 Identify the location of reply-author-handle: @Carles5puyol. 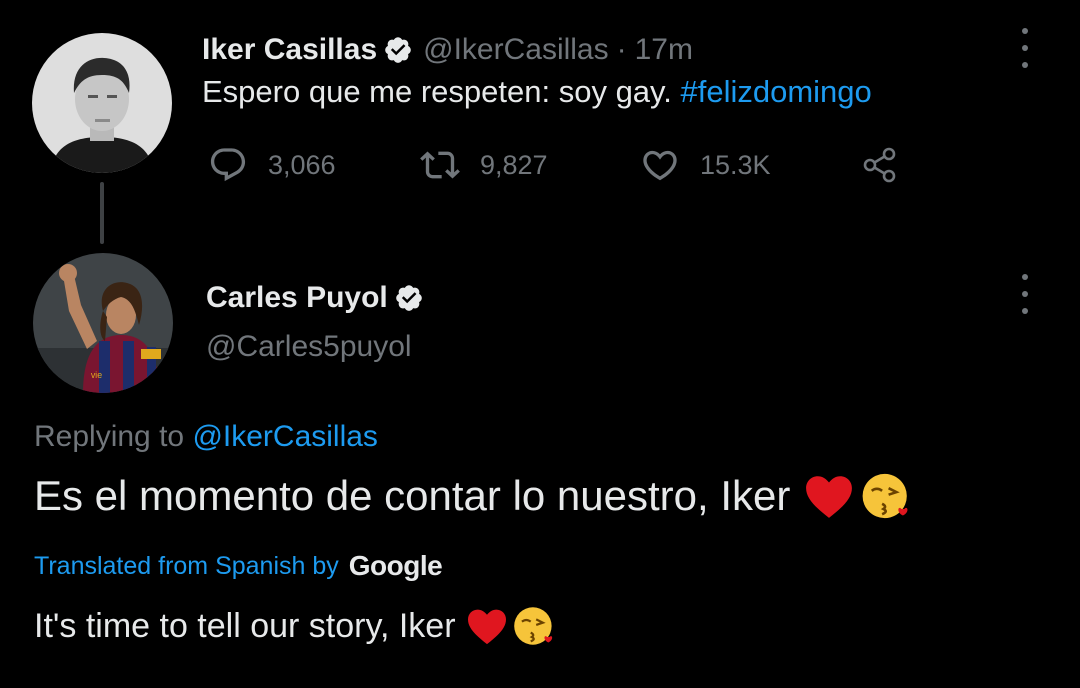
(309, 347).